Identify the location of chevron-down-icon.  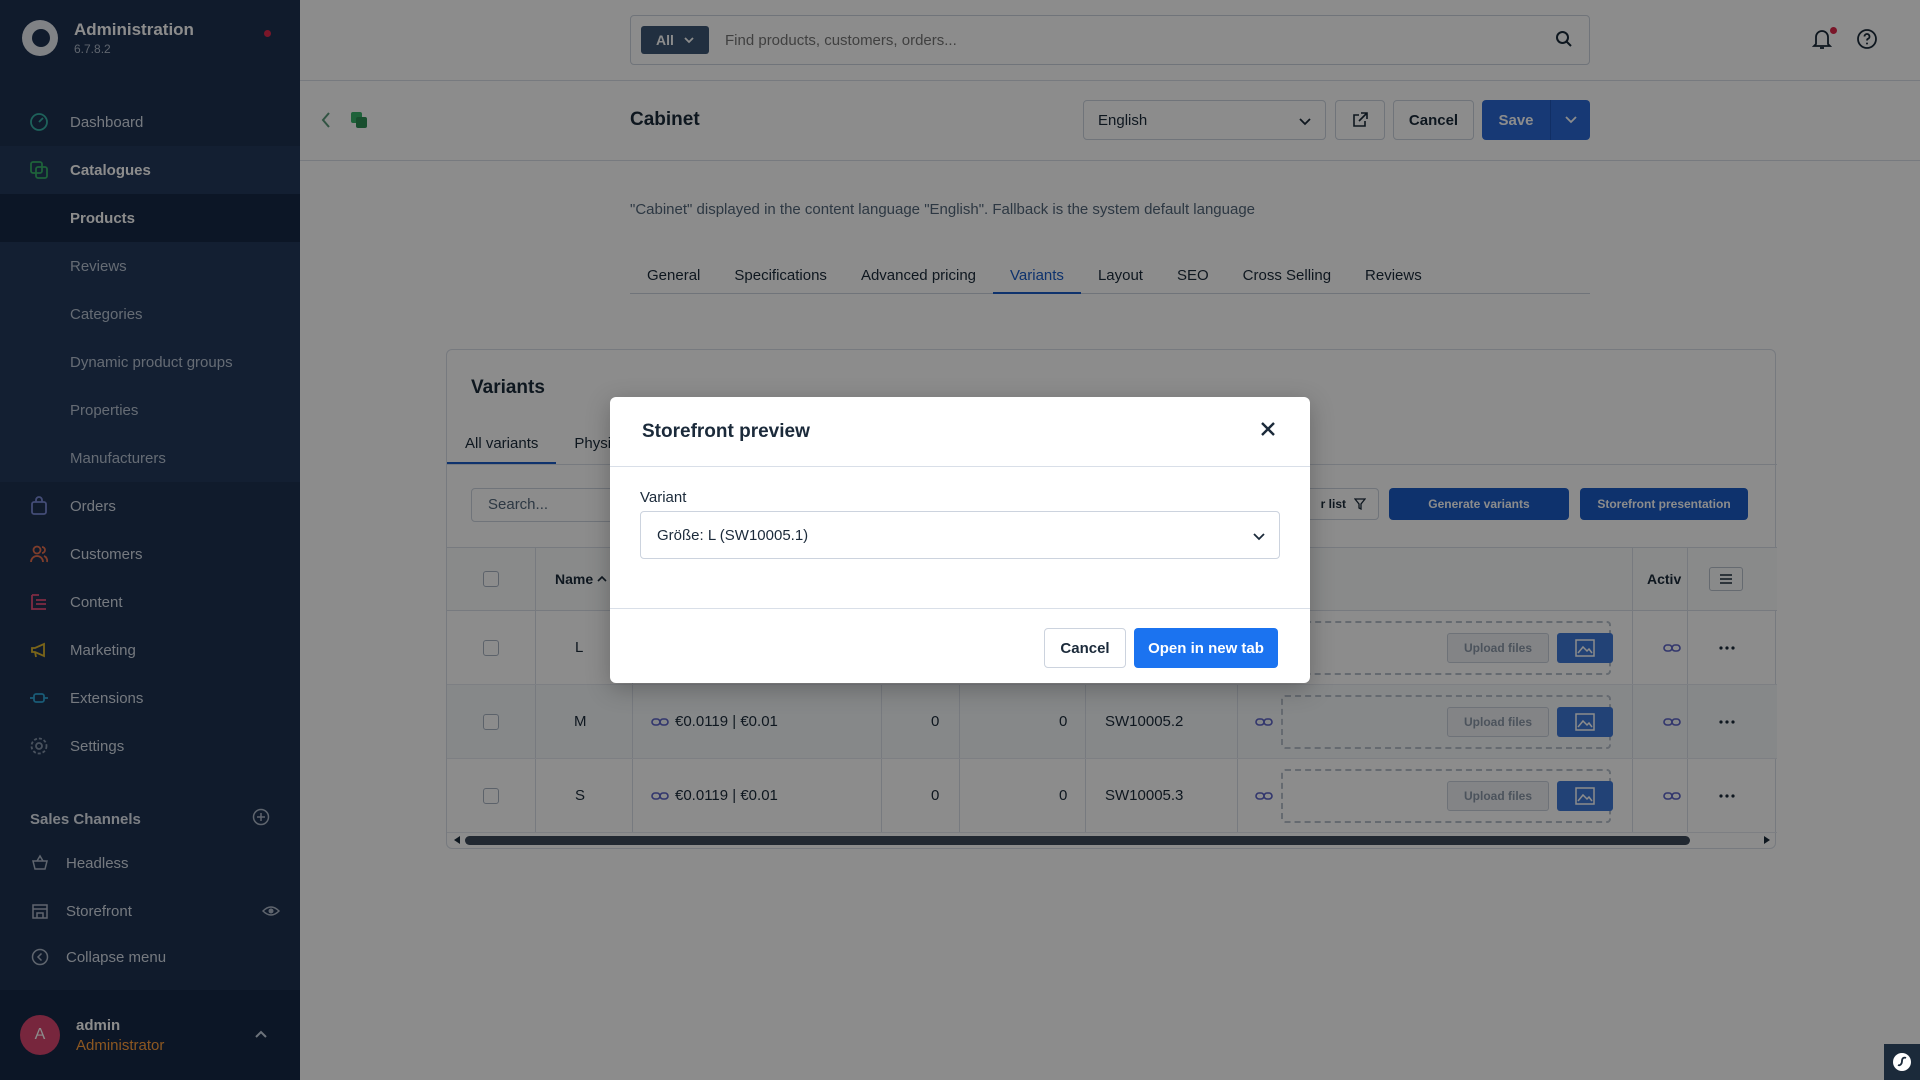
(1259, 536).